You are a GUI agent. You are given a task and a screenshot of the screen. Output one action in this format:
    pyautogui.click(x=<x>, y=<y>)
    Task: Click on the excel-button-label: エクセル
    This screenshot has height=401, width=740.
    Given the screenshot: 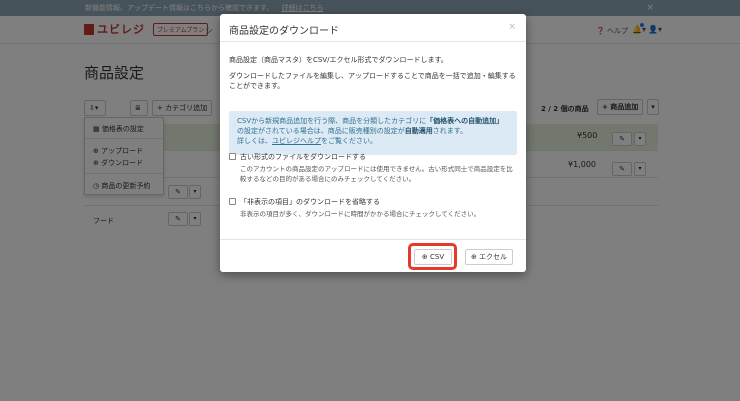 What is the action you would take?
    pyautogui.click(x=493, y=257)
    